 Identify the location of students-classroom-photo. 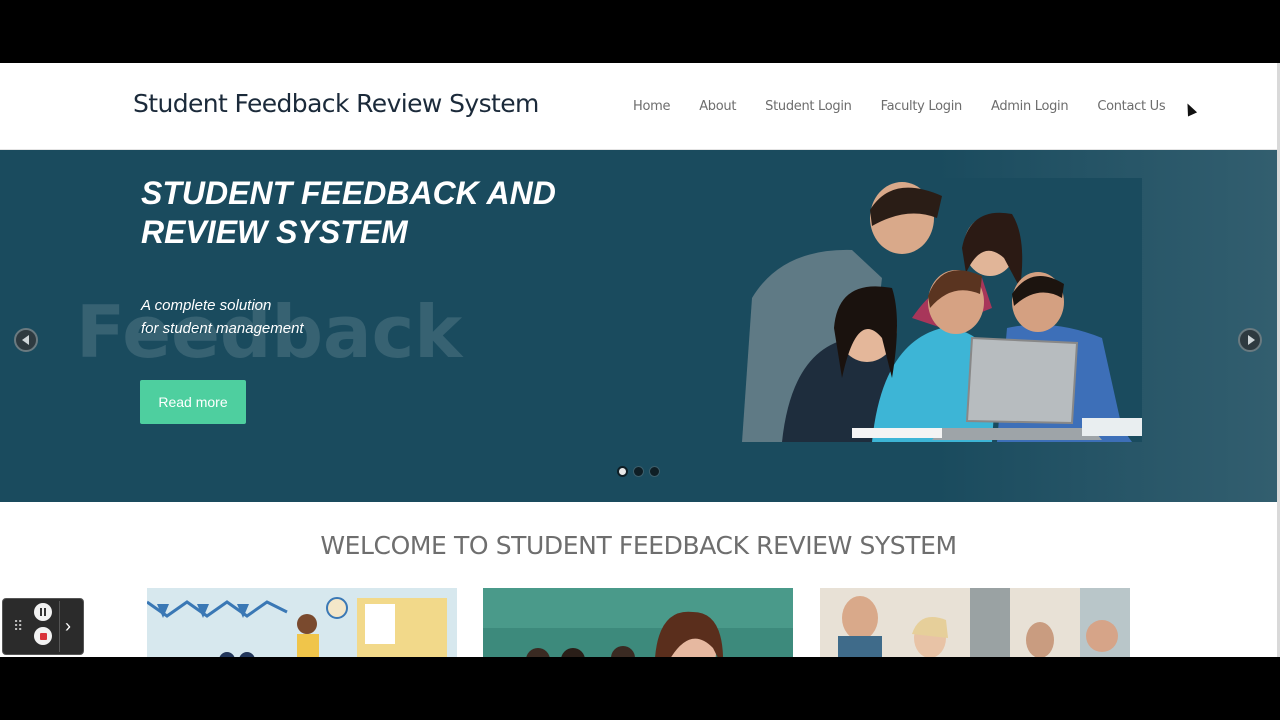
(638, 622).